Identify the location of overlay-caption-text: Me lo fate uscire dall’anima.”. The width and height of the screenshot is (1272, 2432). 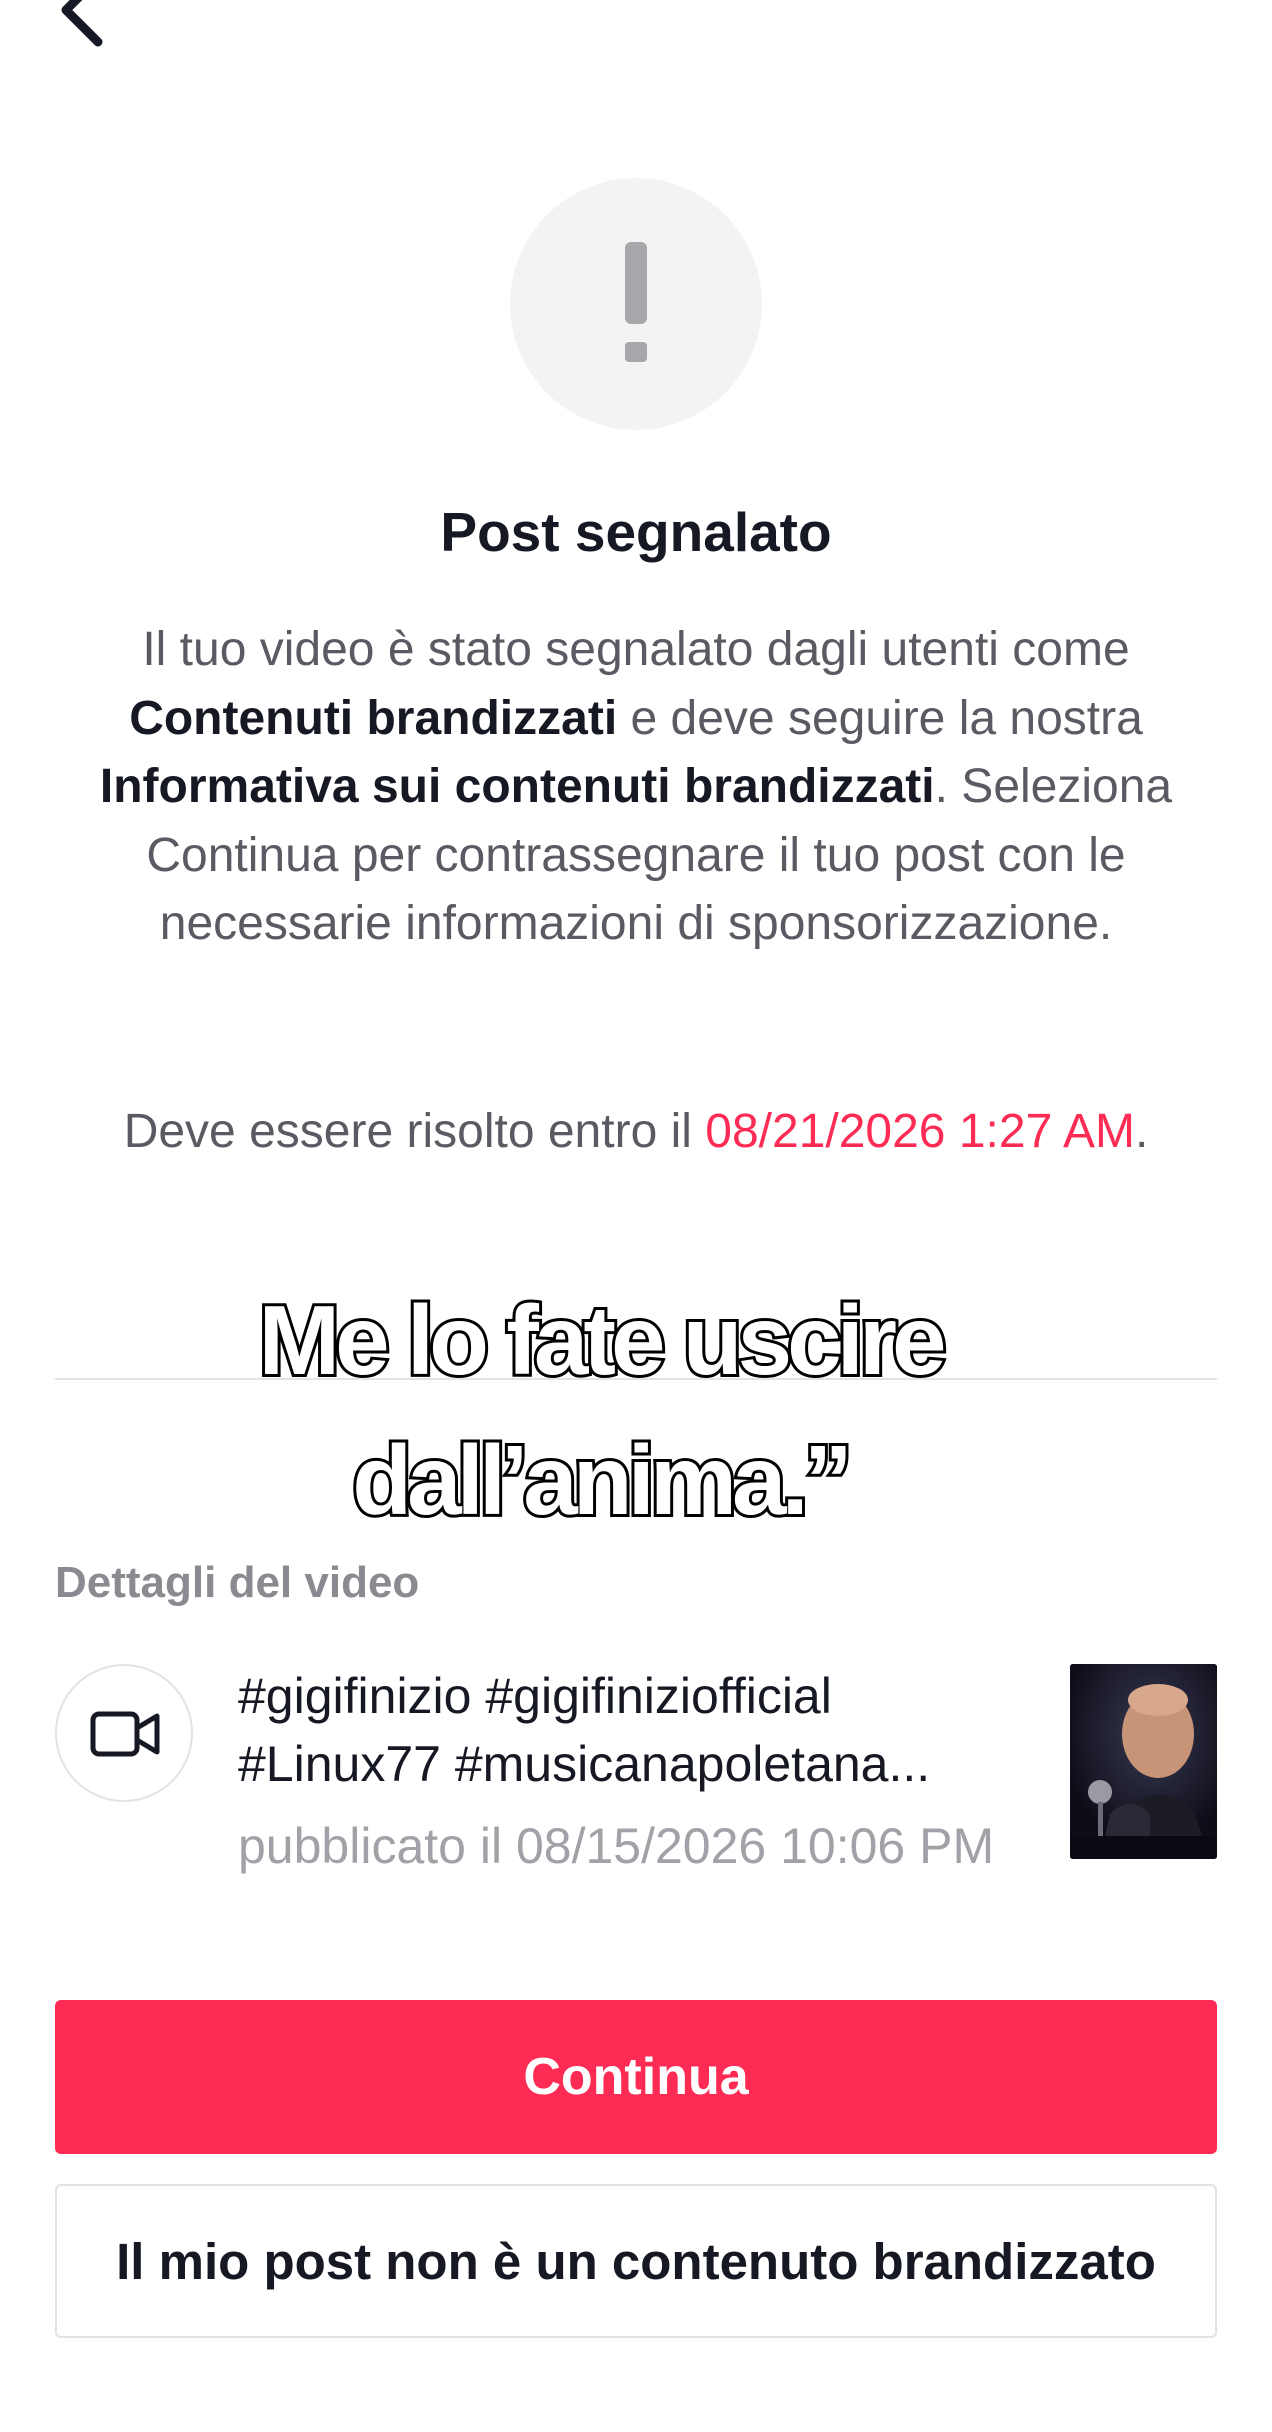
(603, 1410).